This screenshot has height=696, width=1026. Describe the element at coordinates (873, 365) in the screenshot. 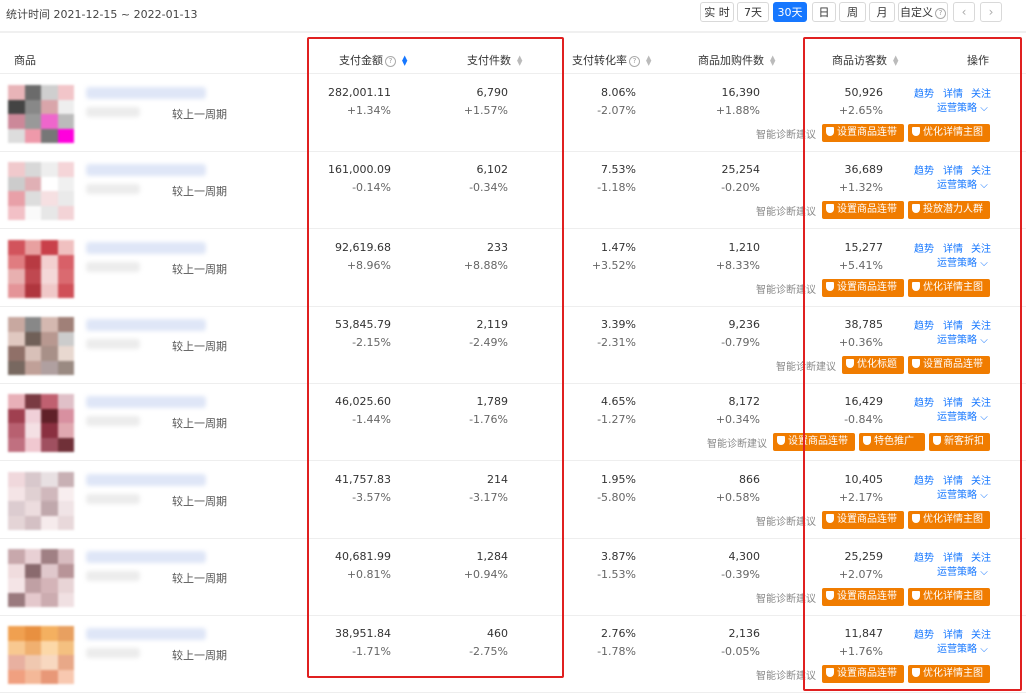

I see `suggestion-button: 优化标题` at that location.